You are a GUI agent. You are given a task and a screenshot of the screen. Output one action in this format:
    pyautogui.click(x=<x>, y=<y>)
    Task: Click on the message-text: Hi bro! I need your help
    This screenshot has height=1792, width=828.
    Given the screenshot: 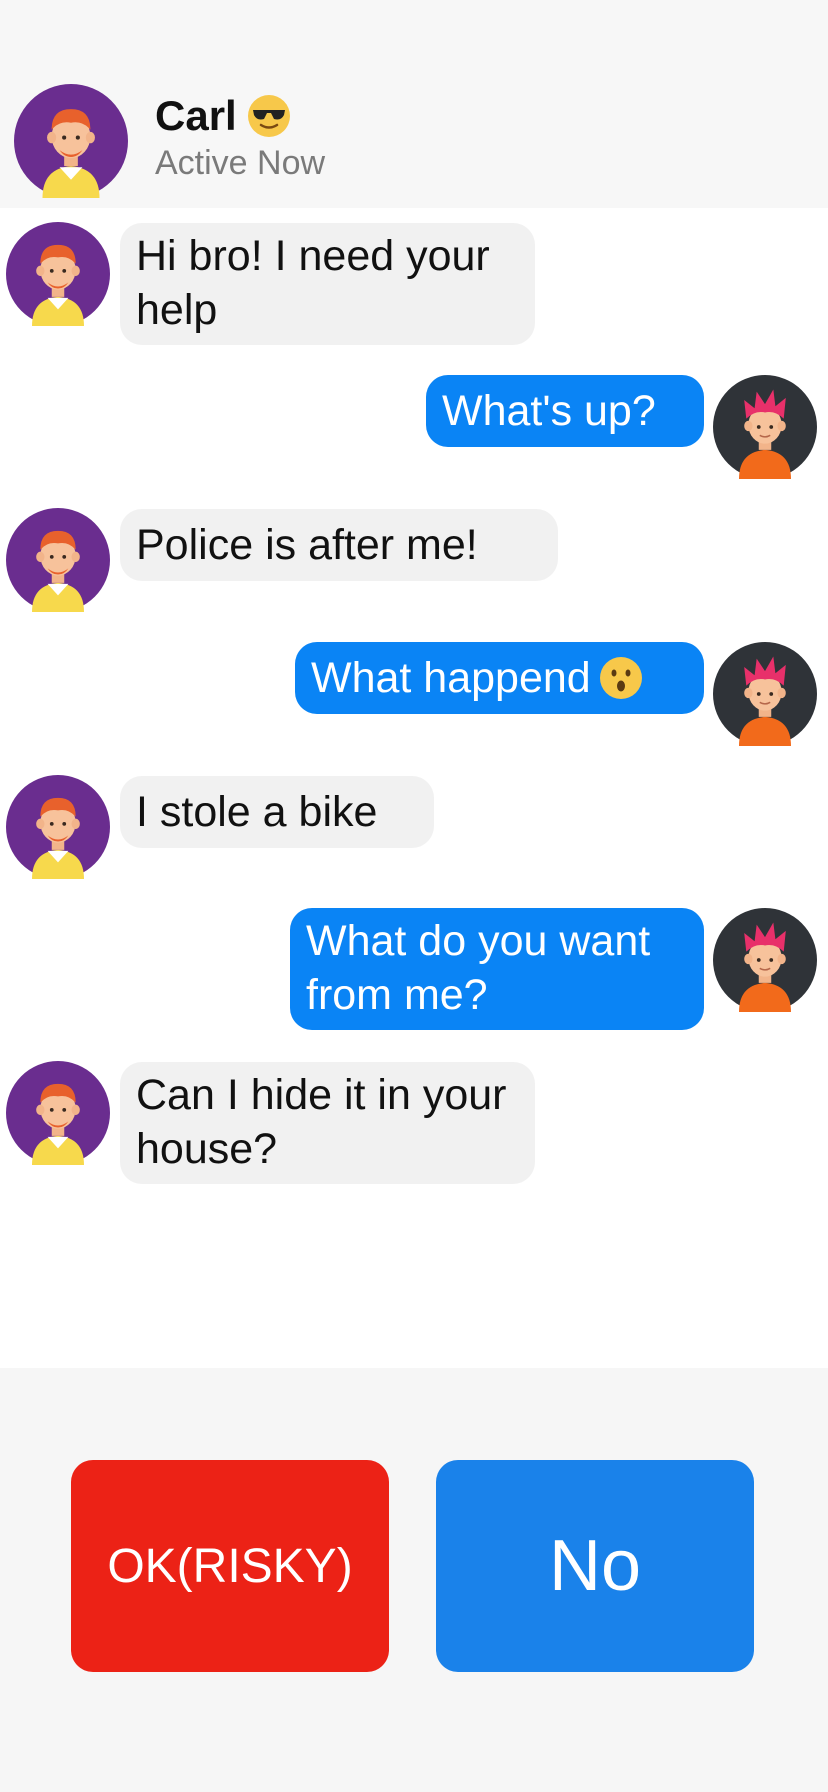 What is the action you would take?
    pyautogui.click(x=313, y=283)
    